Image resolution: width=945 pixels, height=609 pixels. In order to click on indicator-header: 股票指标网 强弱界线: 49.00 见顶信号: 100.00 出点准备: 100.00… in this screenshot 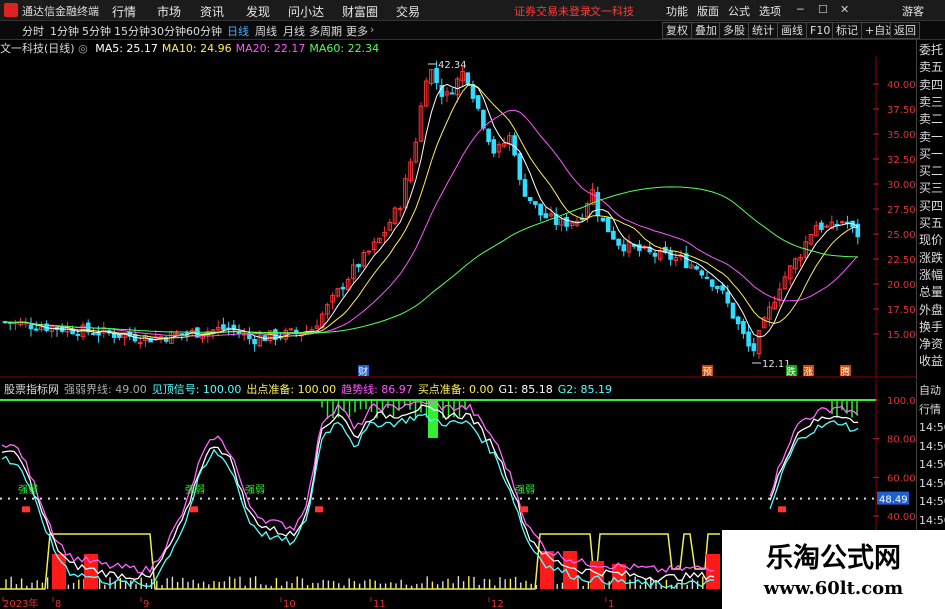, I will do `click(310, 389)`.